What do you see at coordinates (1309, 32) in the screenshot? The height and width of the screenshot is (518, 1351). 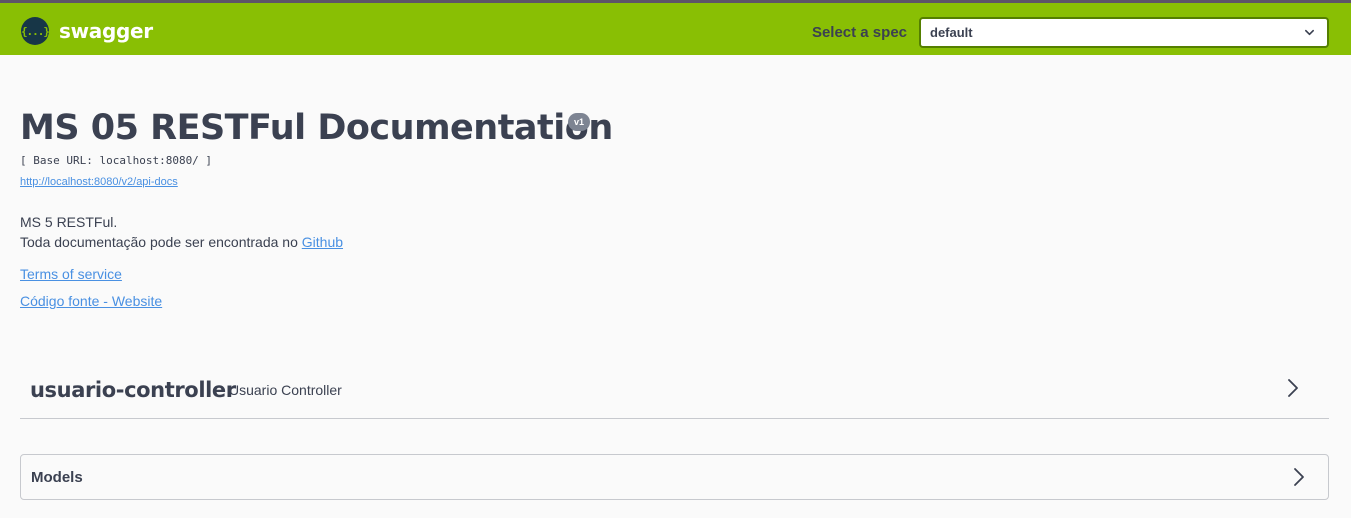 I see `chevron-down-icon` at bounding box center [1309, 32].